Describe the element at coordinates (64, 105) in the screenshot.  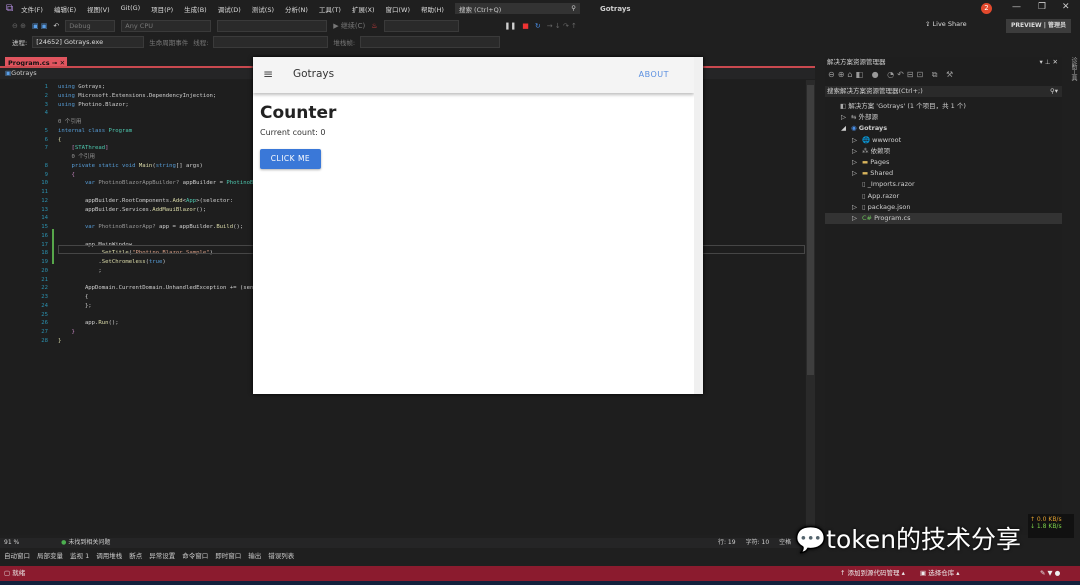
I see `code-line: 3 using Photino.Blazor;` at that location.